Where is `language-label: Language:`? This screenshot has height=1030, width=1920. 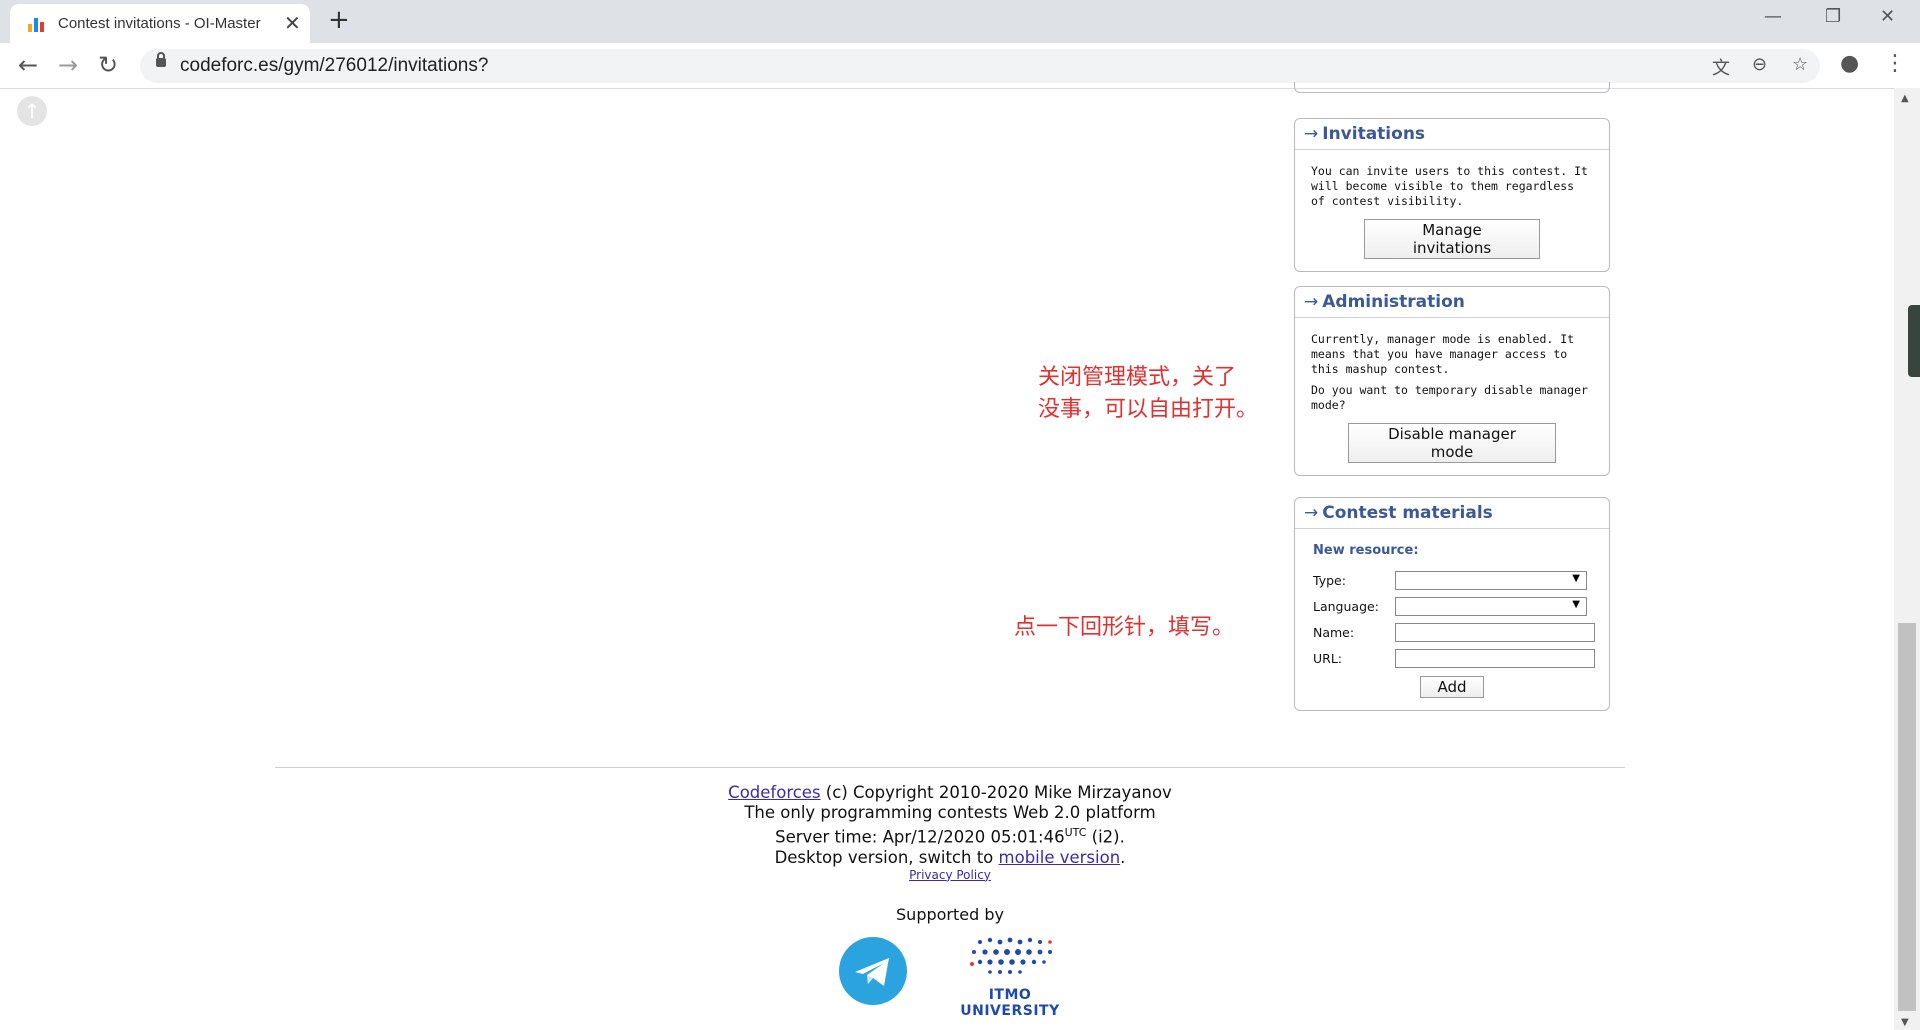 language-label: Language: is located at coordinates (1346, 606).